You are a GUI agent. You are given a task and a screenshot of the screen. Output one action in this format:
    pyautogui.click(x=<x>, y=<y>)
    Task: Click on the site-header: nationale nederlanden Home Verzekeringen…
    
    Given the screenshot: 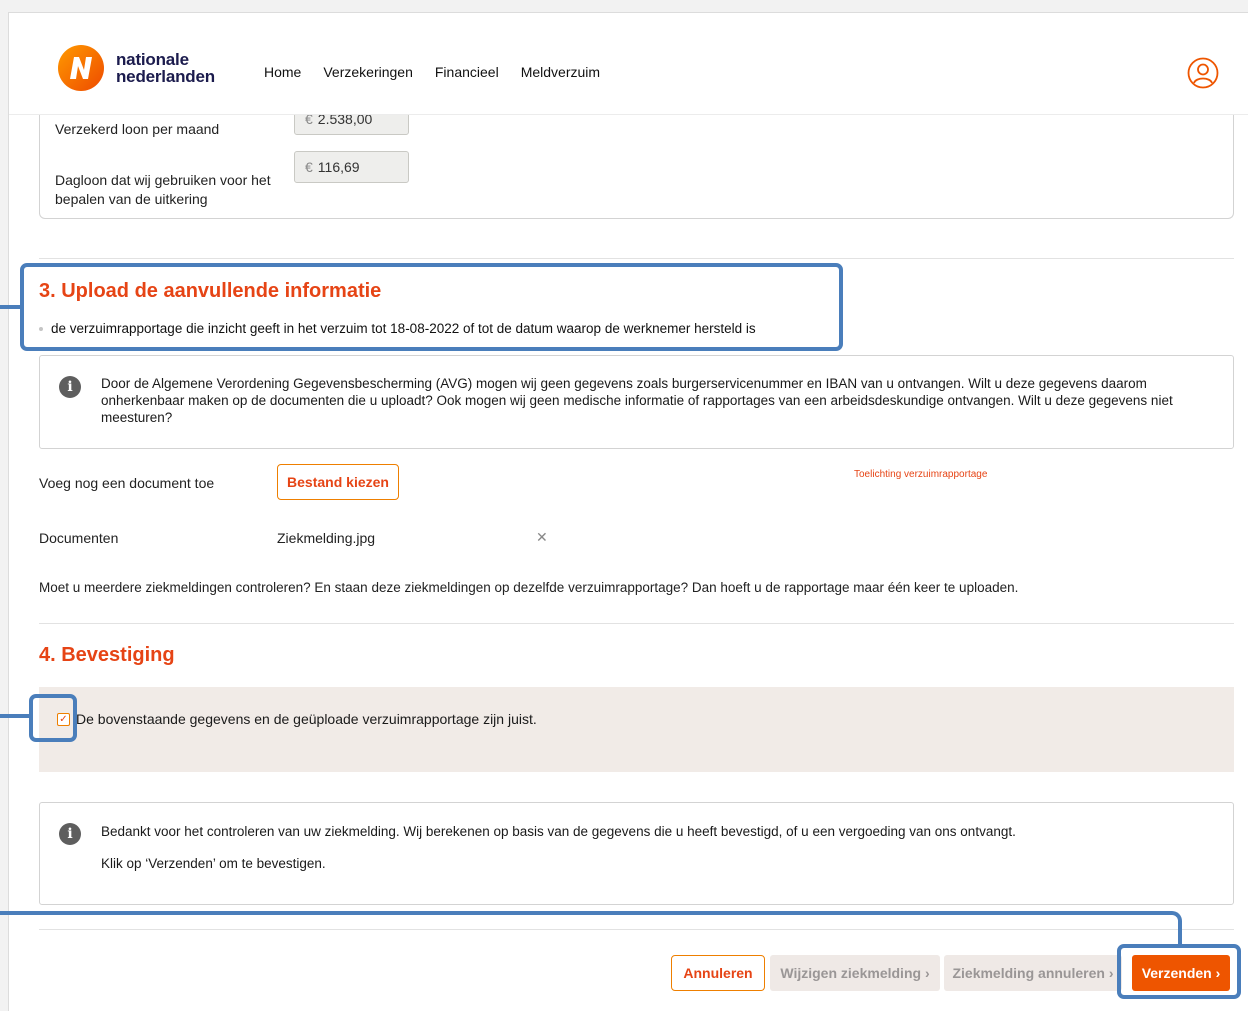 What is the action you would take?
    pyautogui.click(x=628, y=64)
    